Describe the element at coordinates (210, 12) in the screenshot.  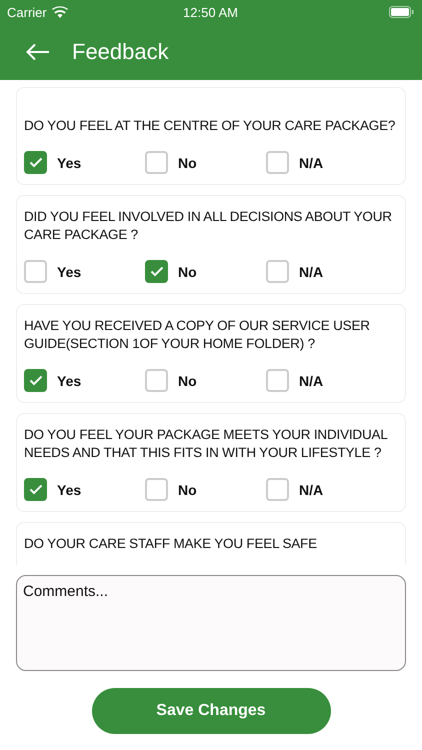
I see `status-time: 12:50 AM` at that location.